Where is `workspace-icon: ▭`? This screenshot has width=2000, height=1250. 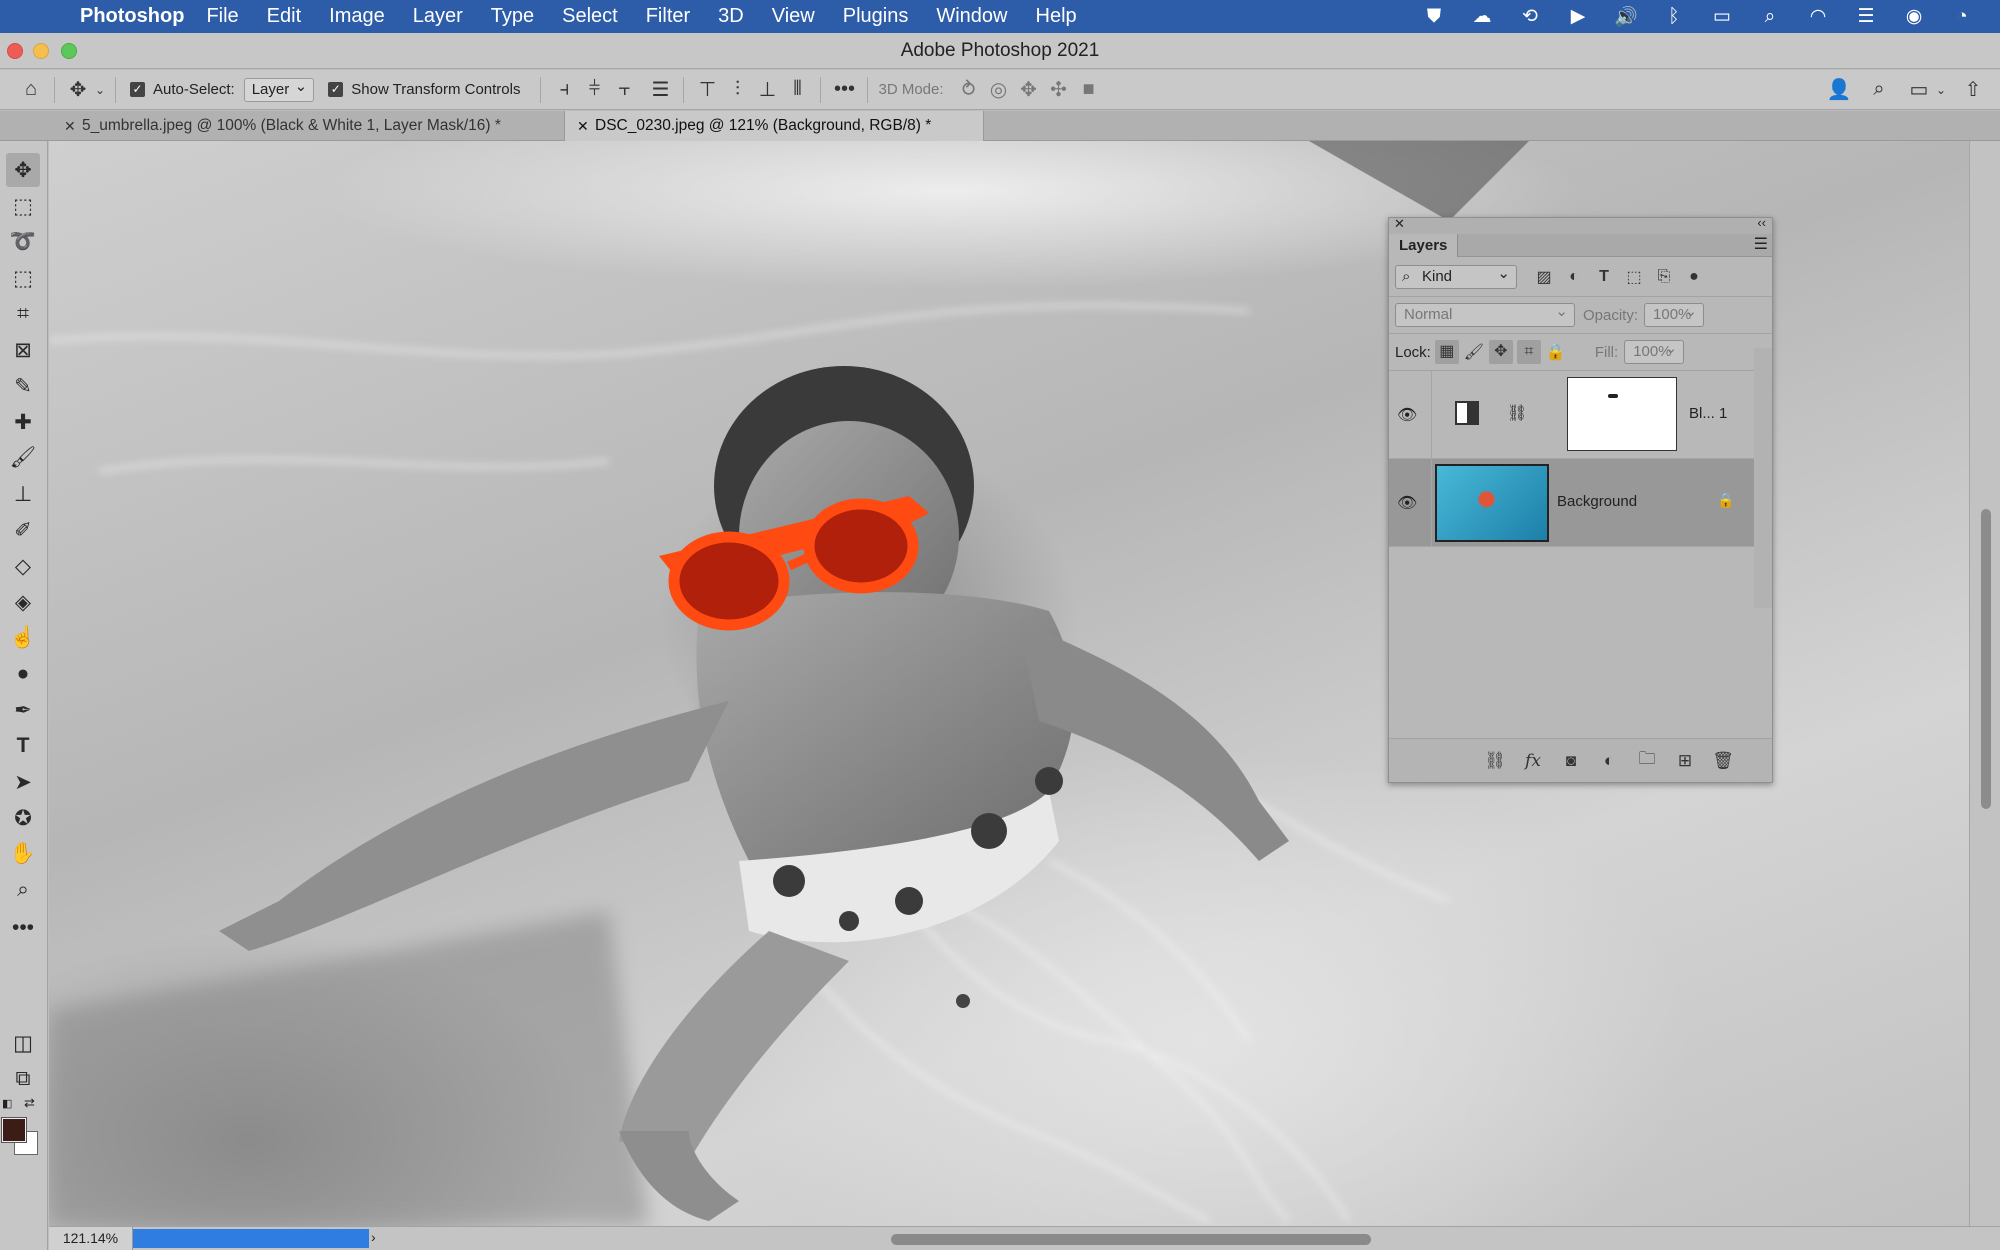 workspace-icon: ▭ is located at coordinates (1919, 90).